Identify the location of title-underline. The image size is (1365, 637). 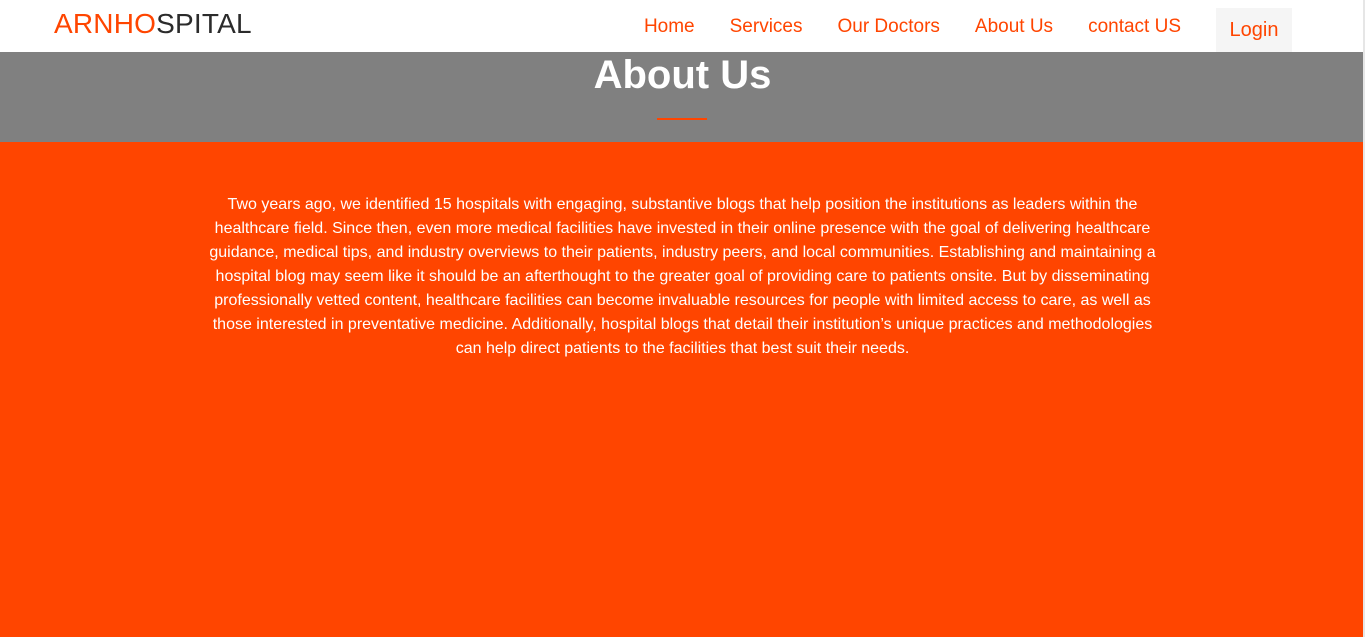
(682, 119).